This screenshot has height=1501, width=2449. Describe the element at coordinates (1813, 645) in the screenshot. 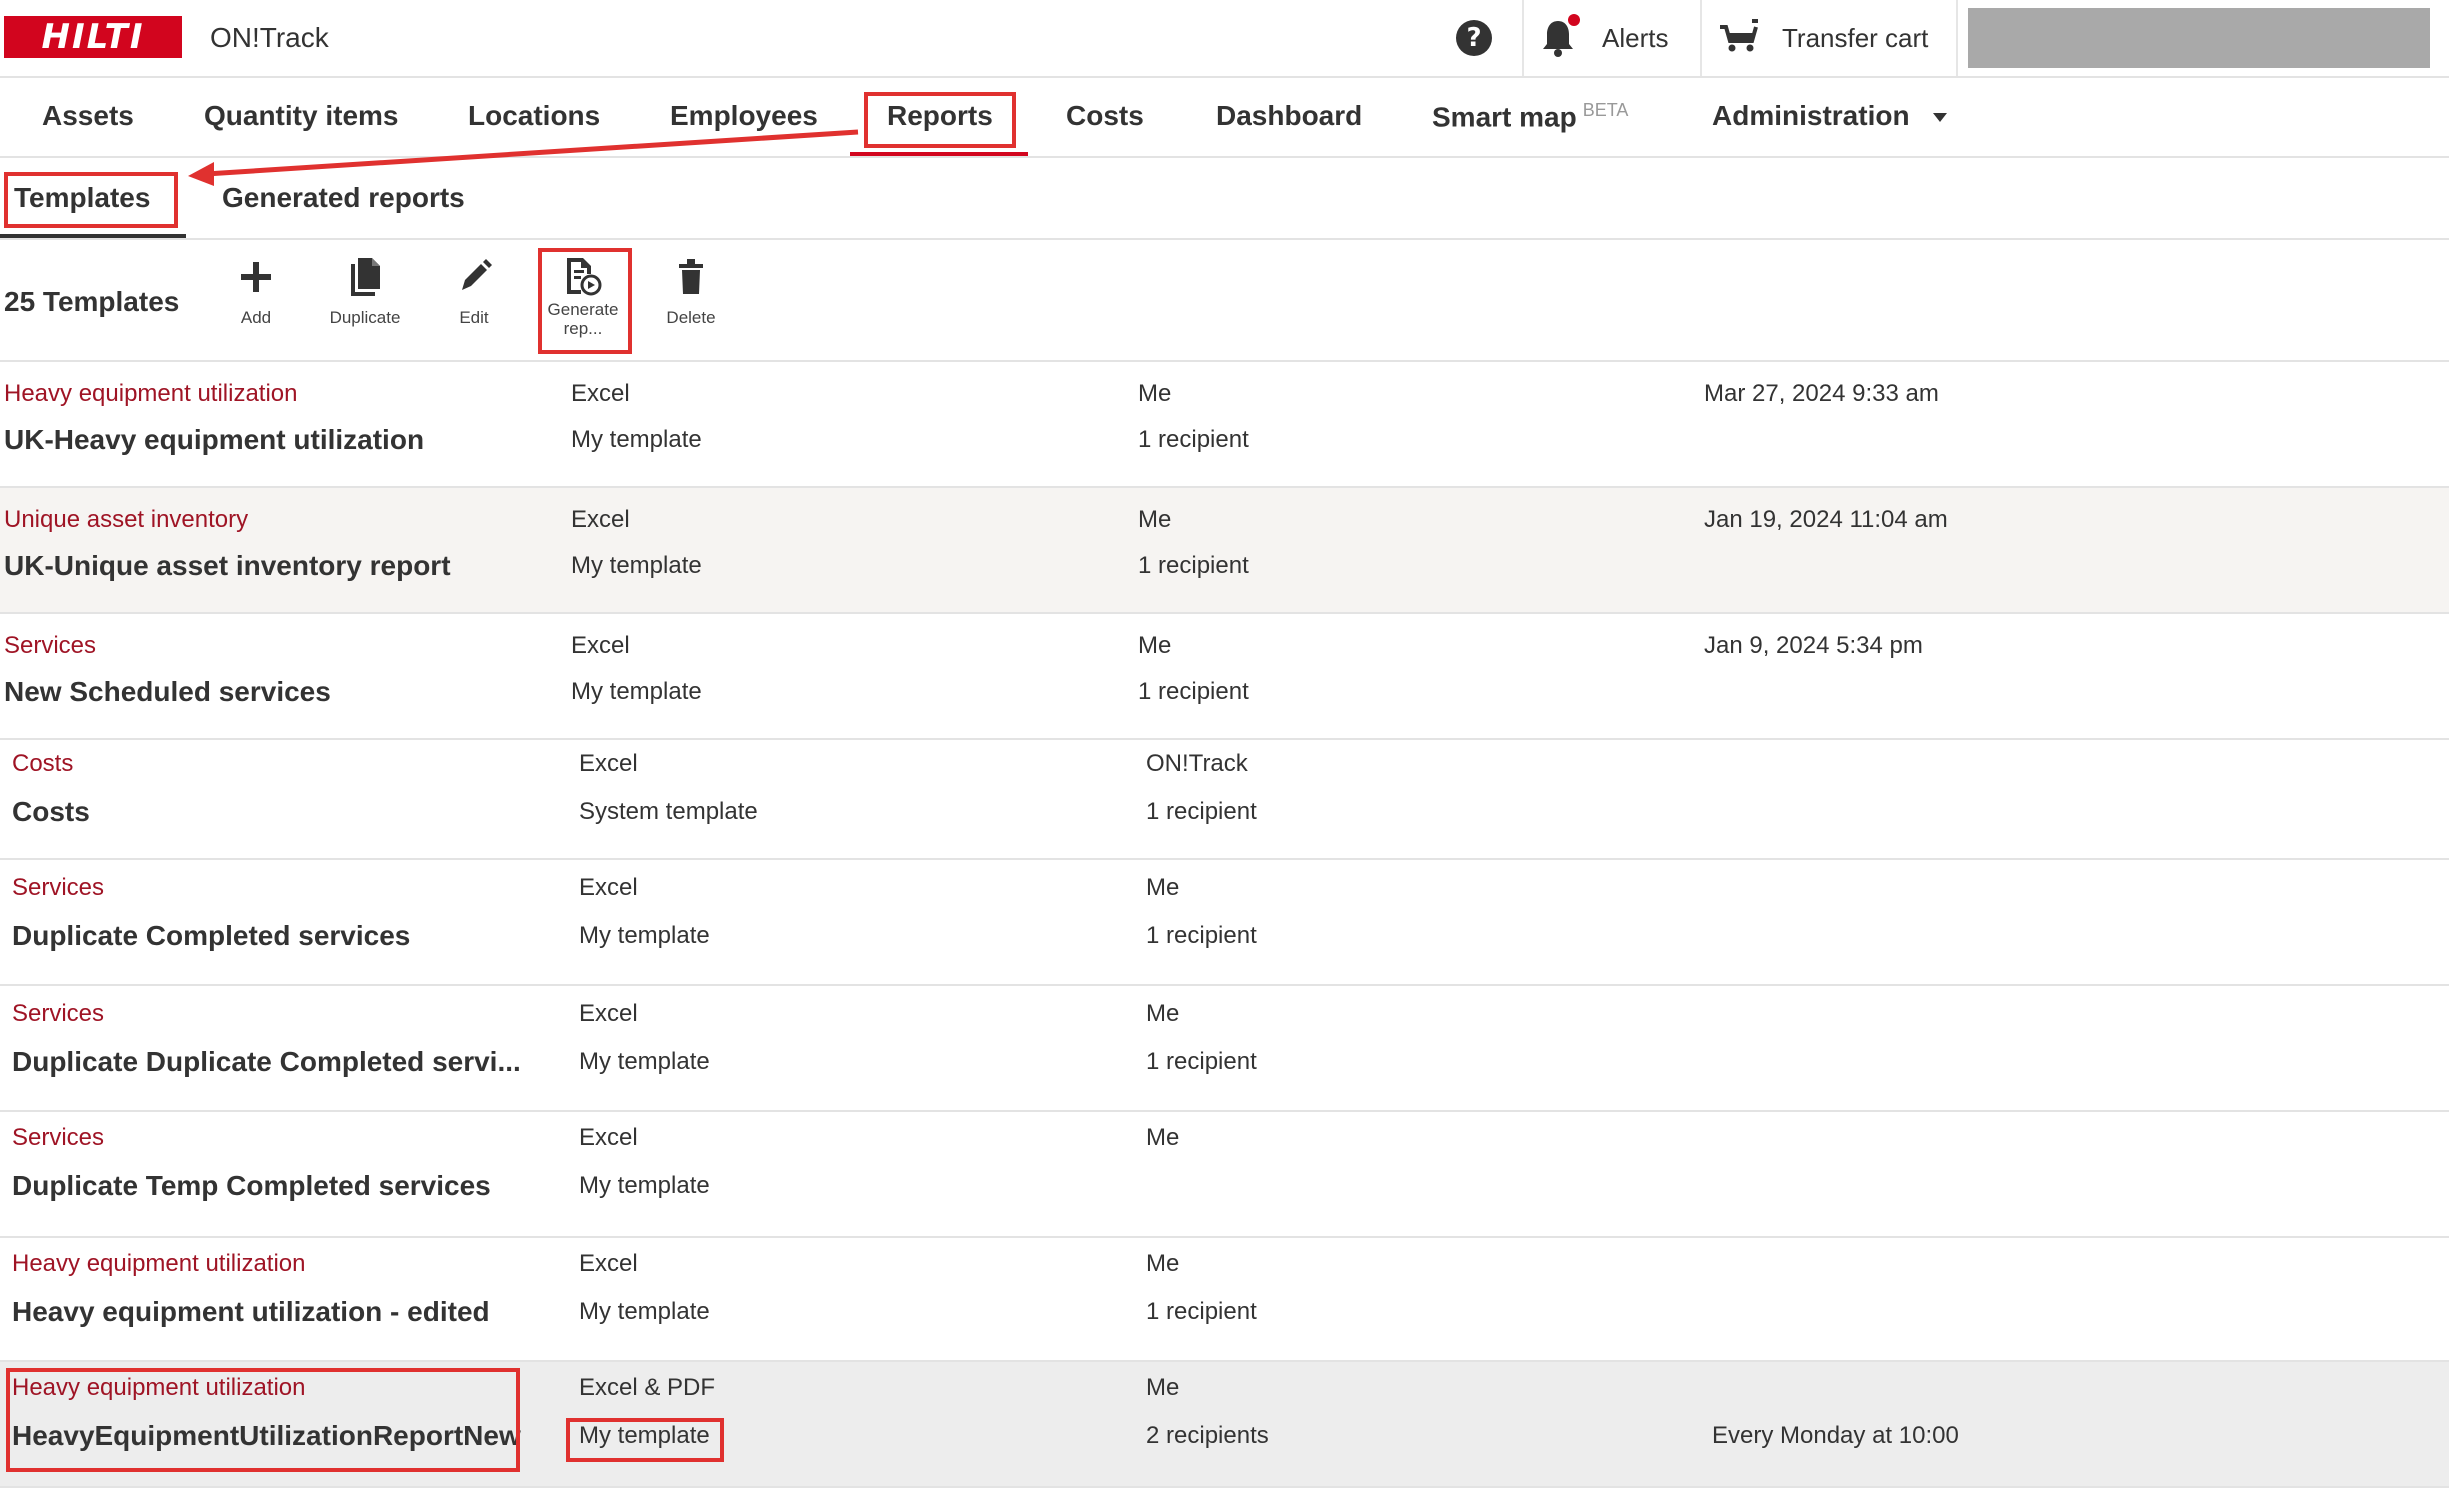

I see `row-date: Jan 9, 2024 5:34 pm` at that location.